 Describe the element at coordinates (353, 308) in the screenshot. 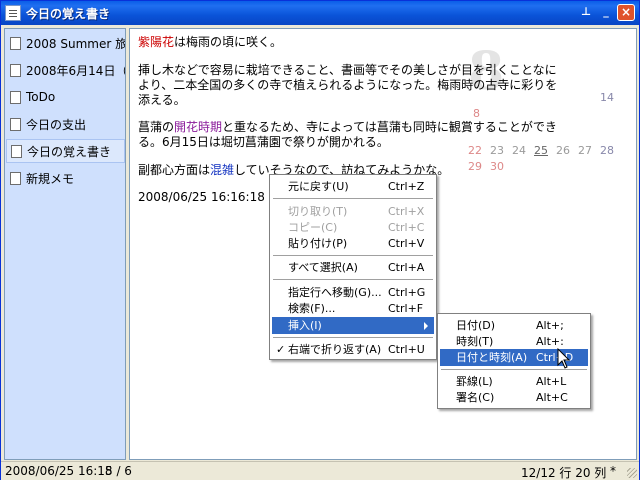

I see `menu-item-find: 検索(F)... Ctrl+F` at that location.